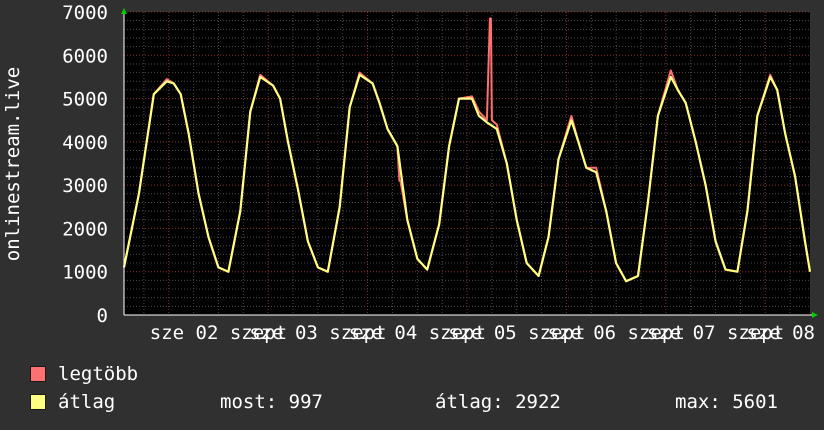 This screenshot has height=430, width=824. I want to click on stat-average: átlag: 2922, so click(498, 402).